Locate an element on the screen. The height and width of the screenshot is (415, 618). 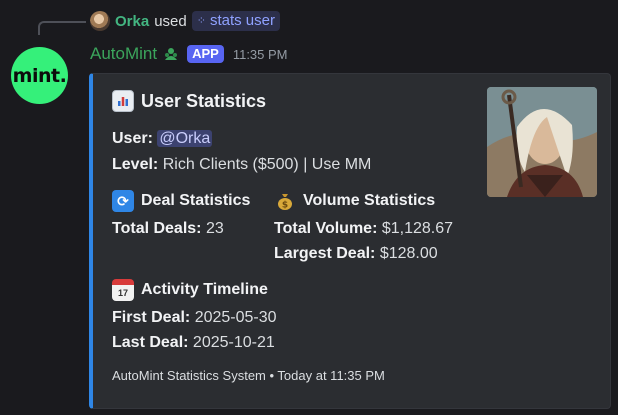
first-deal-row: First Deal: 2025-05-30 is located at coordinates (194, 318).